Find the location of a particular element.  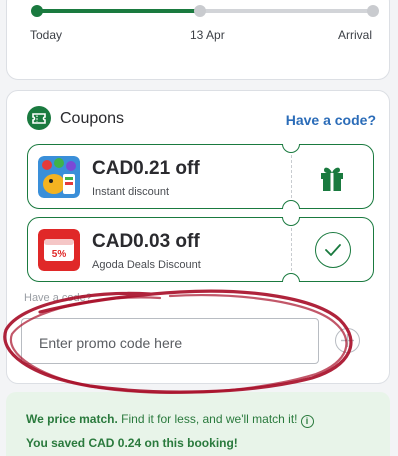

agoda-deals-logo: 5% is located at coordinates (59, 250).